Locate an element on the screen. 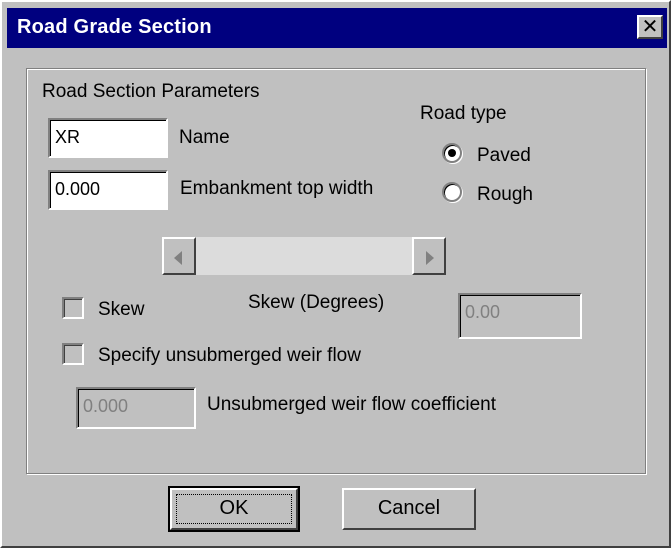 The width and height of the screenshot is (671, 548). arrow-right-icon is located at coordinates (430, 258).